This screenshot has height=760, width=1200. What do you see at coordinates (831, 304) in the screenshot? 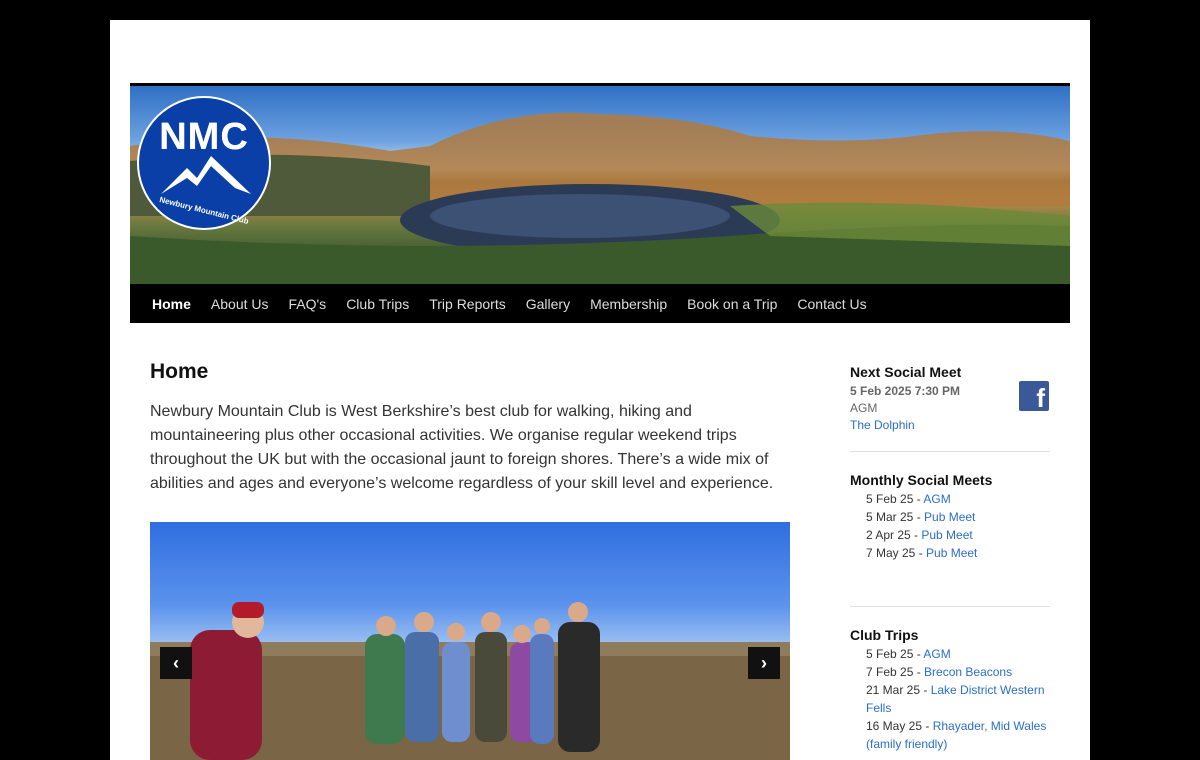
I see `nav-contact-us: Contact Us` at bounding box center [831, 304].